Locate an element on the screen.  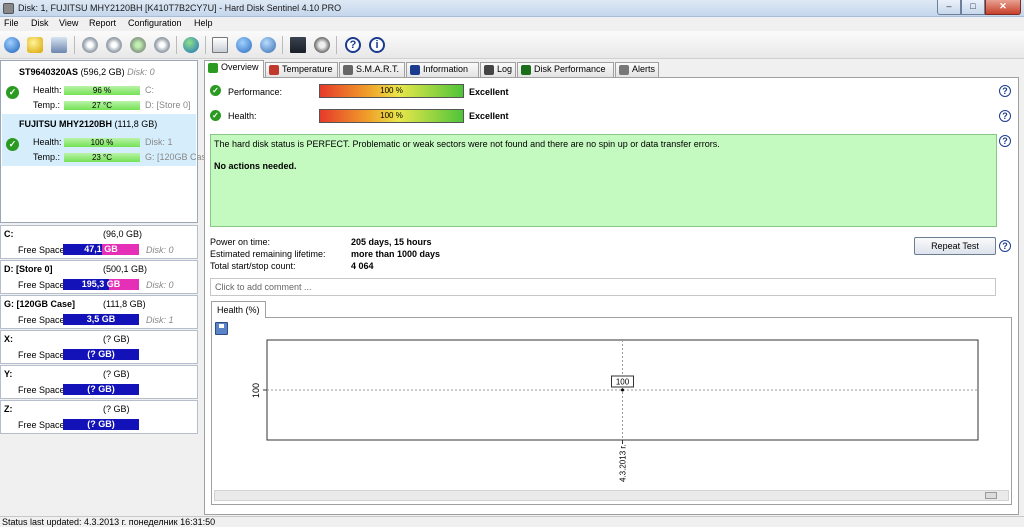
performance-help-icon: ? is located at coordinates (1005, 91).